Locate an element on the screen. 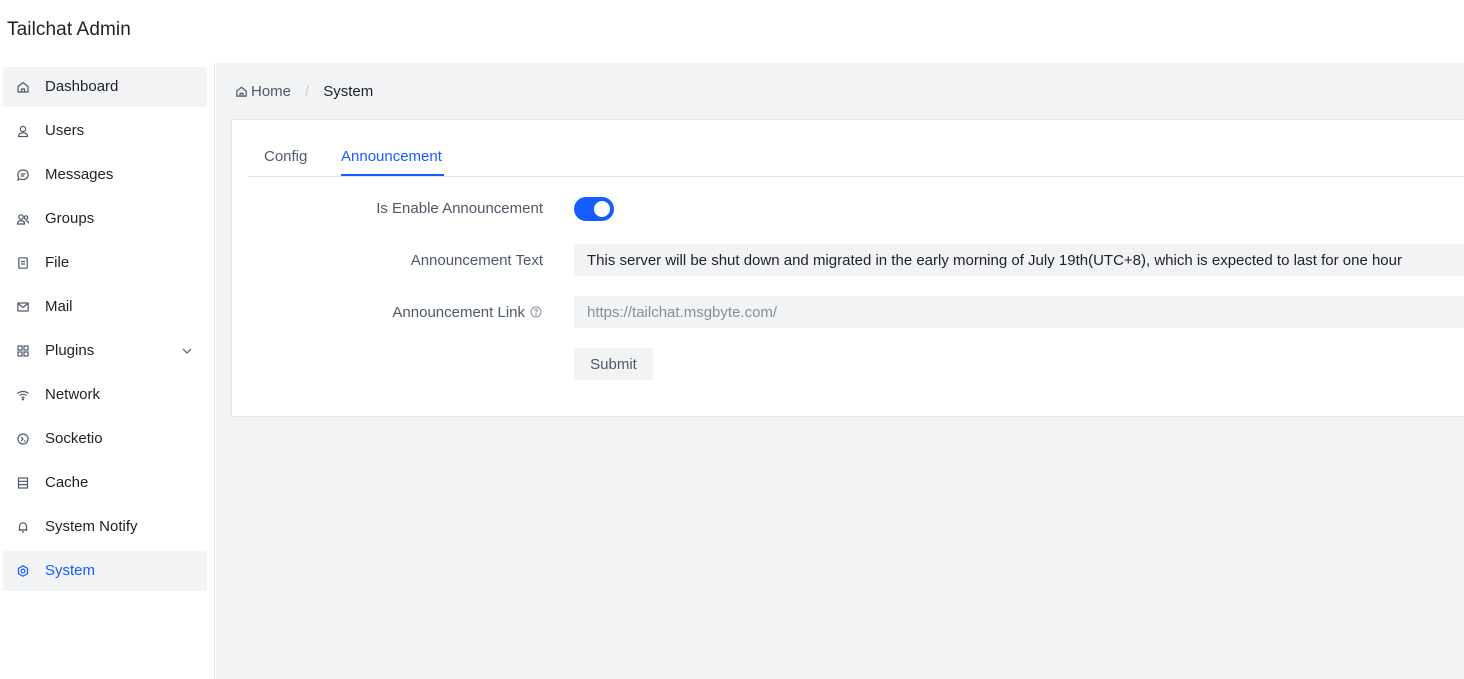 The height and width of the screenshot is (679, 1464). breadcrumb-current: System is located at coordinates (348, 91).